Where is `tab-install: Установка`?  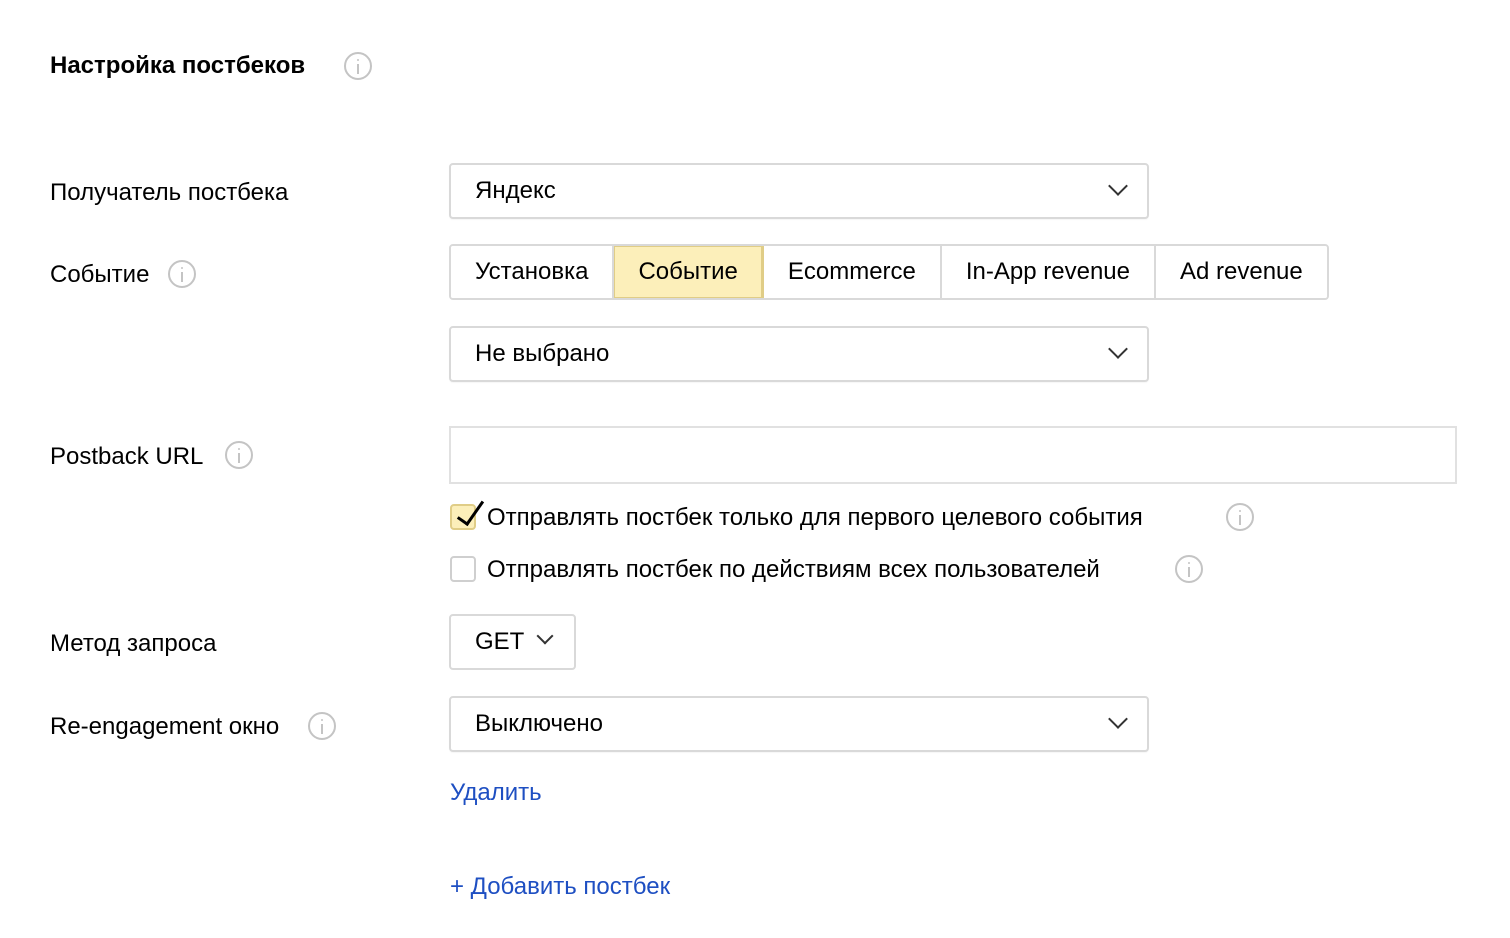
tab-install: Установка is located at coordinates (533, 272).